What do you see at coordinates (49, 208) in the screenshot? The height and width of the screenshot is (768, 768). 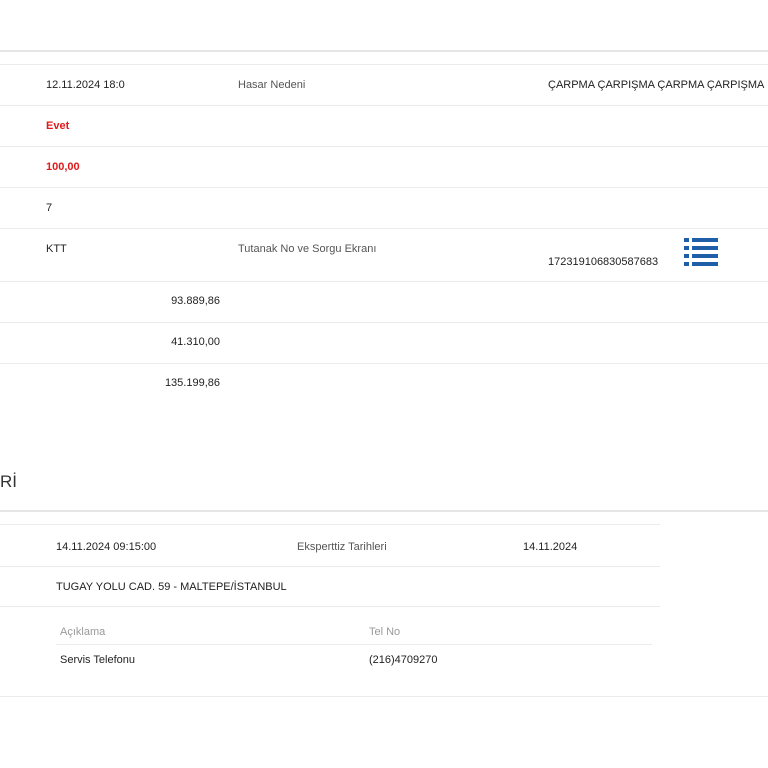 I see `count-value: 7` at bounding box center [49, 208].